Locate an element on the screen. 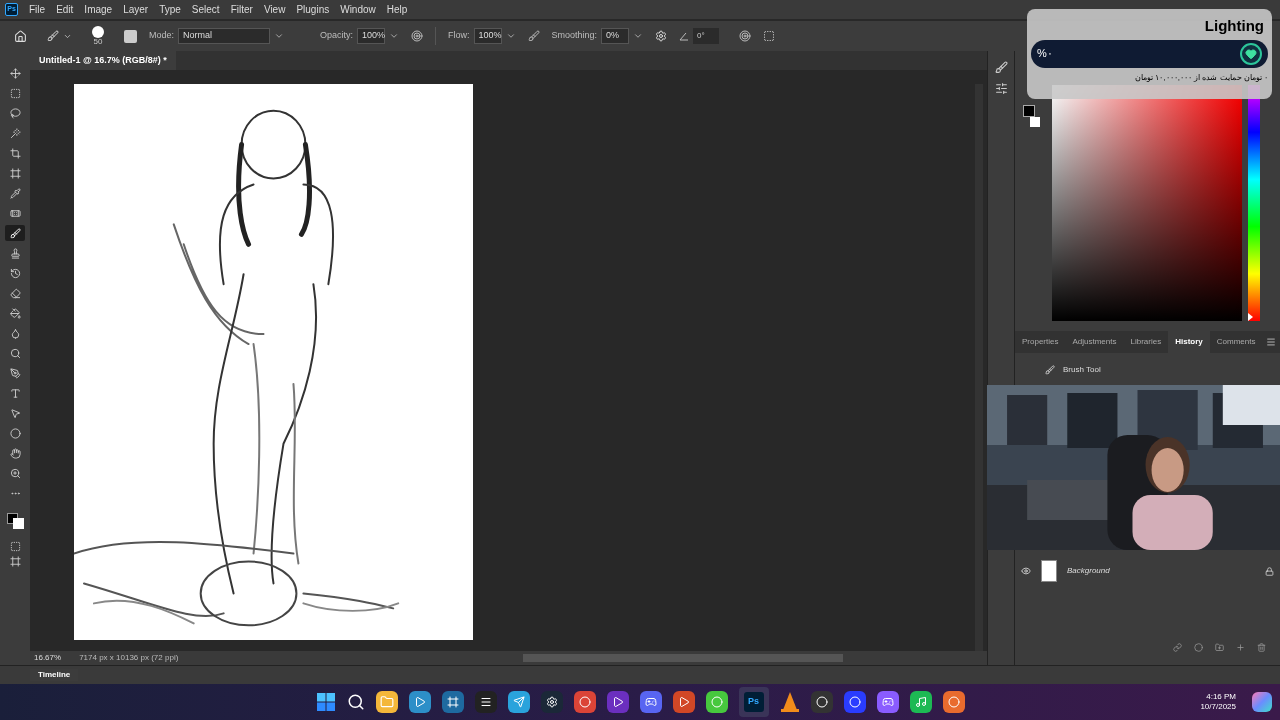 This screenshot has width=1280, height=720. eyedropper-icon is located at coordinates (15, 193).